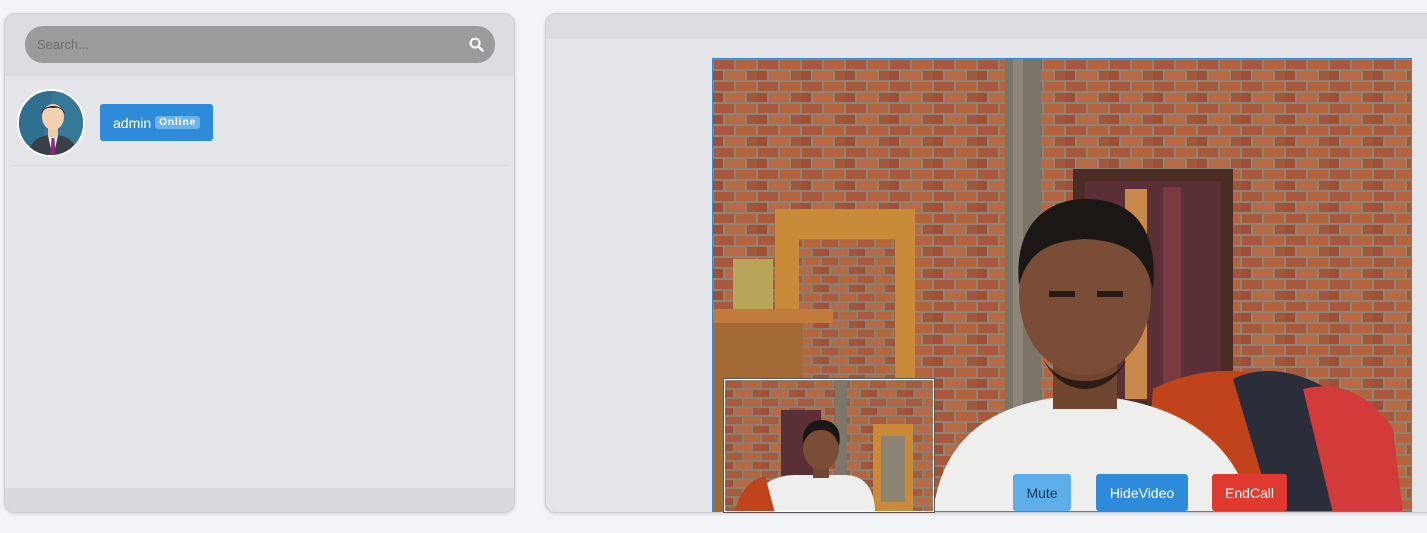 This screenshot has width=1427, height=533. I want to click on contact-name: admin, so click(132, 122).